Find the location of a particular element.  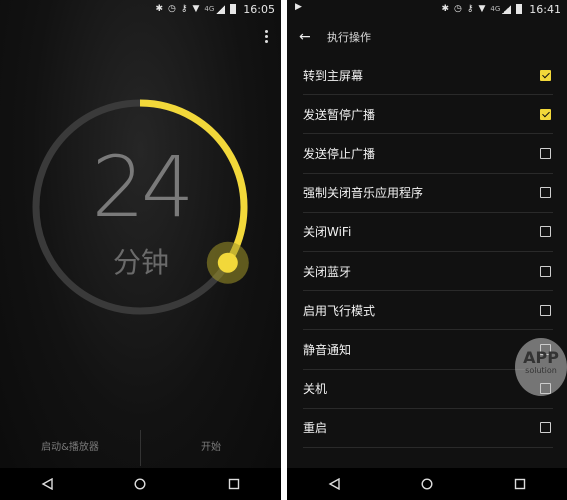

action-label: 关闭蓝牙 is located at coordinates (327, 271).